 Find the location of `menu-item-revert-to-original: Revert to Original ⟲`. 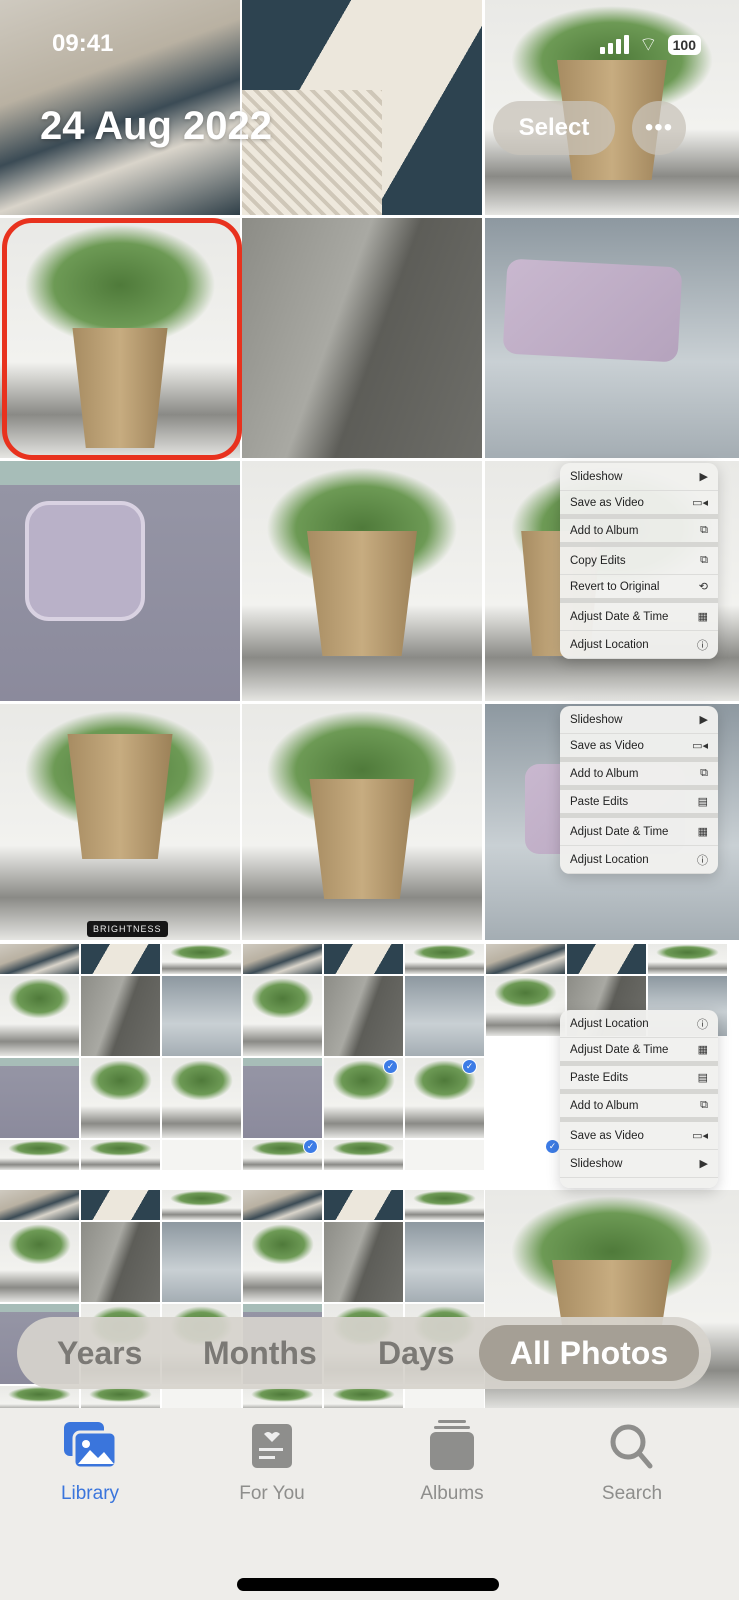

menu-item-revert-to-original: Revert to Original ⟲ is located at coordinates (639, 589).